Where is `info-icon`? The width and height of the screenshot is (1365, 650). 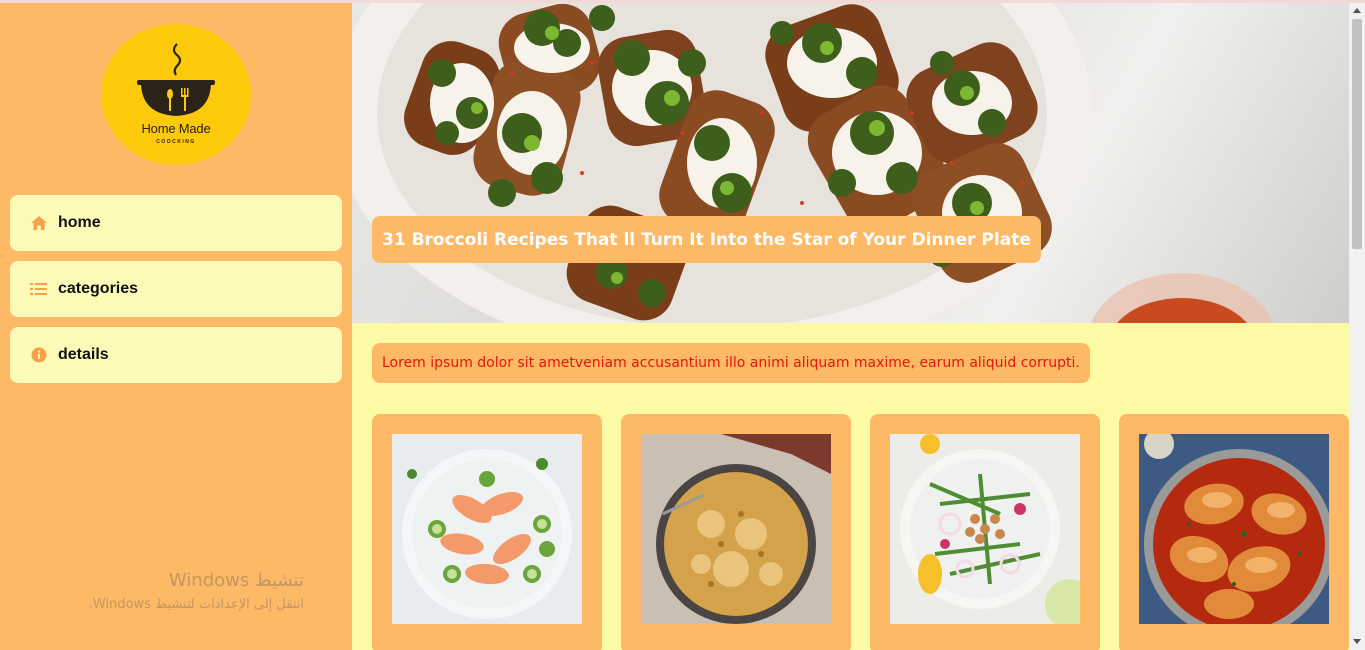 info-icon is located at coordinates (39, 355).